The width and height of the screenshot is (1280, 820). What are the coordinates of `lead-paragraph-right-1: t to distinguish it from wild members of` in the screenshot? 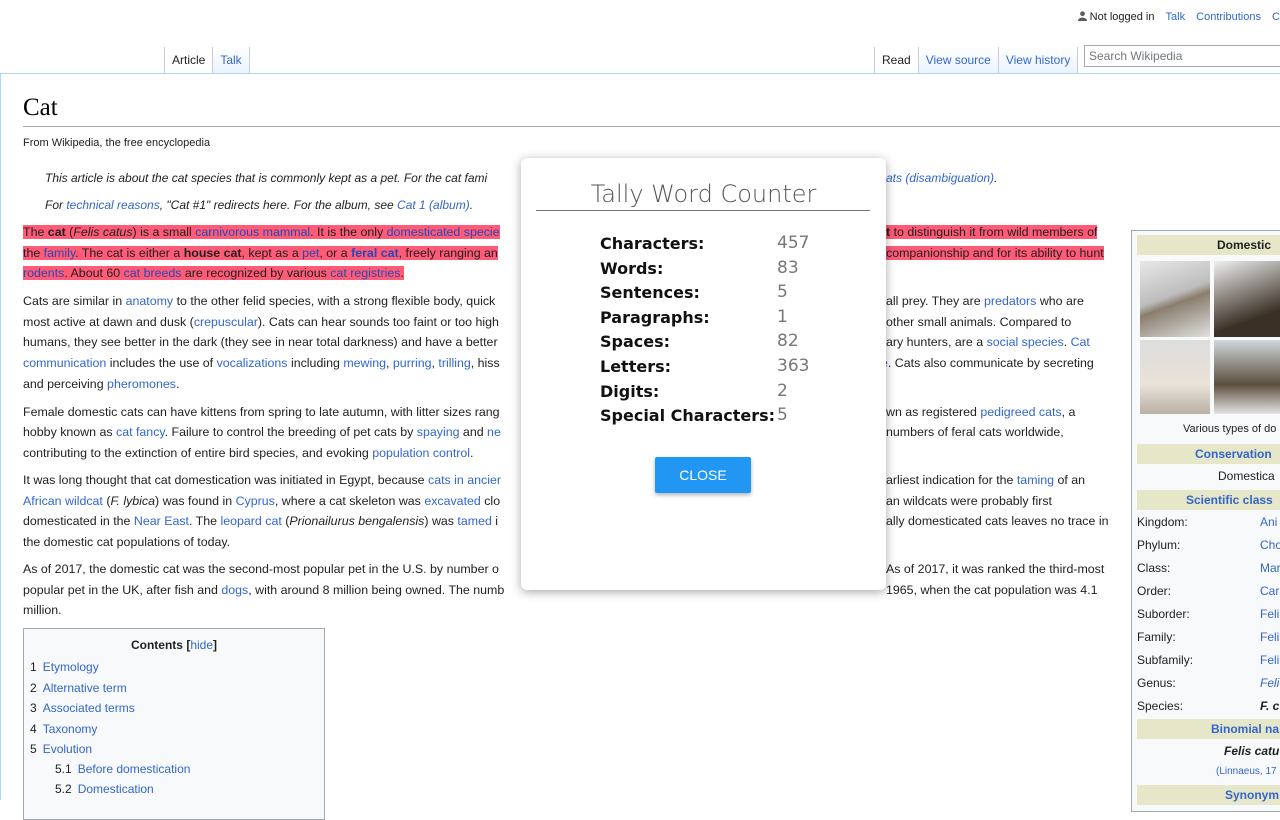 It's located at (992, 232).